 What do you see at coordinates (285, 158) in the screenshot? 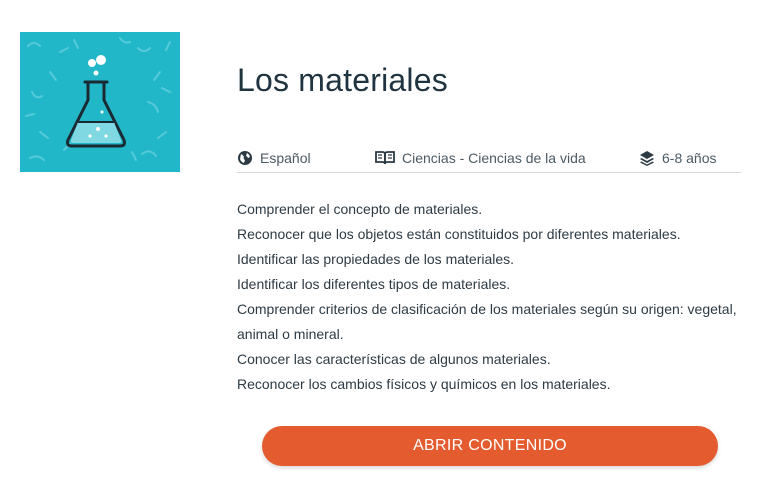
I see `language-label: Español` at bounding box center [285, 158].